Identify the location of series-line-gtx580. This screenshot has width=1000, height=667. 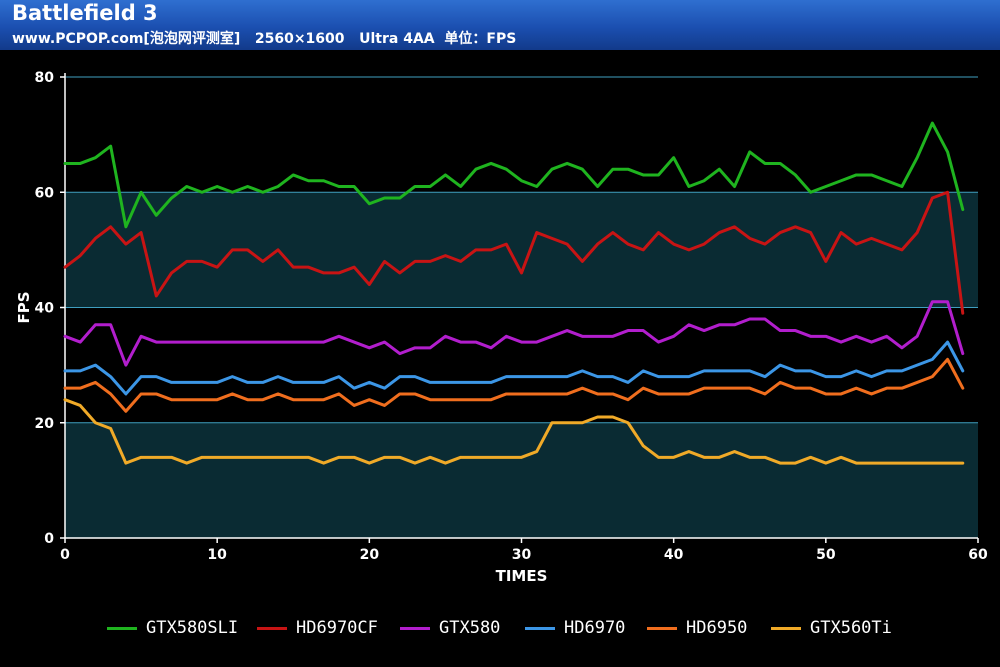
(514, 333).